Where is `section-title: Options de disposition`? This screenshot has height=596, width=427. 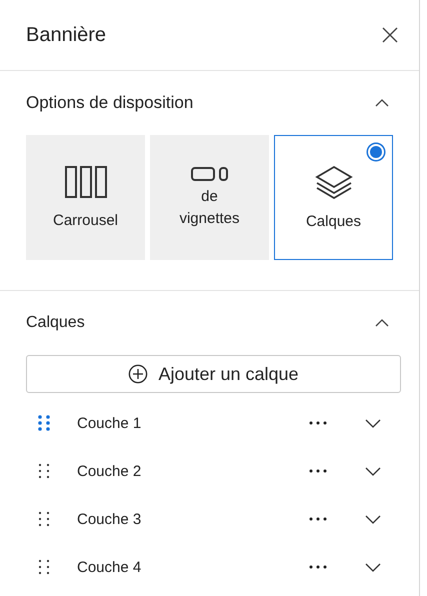
section-title: Options de disposition is located at coordinates (110, 103).